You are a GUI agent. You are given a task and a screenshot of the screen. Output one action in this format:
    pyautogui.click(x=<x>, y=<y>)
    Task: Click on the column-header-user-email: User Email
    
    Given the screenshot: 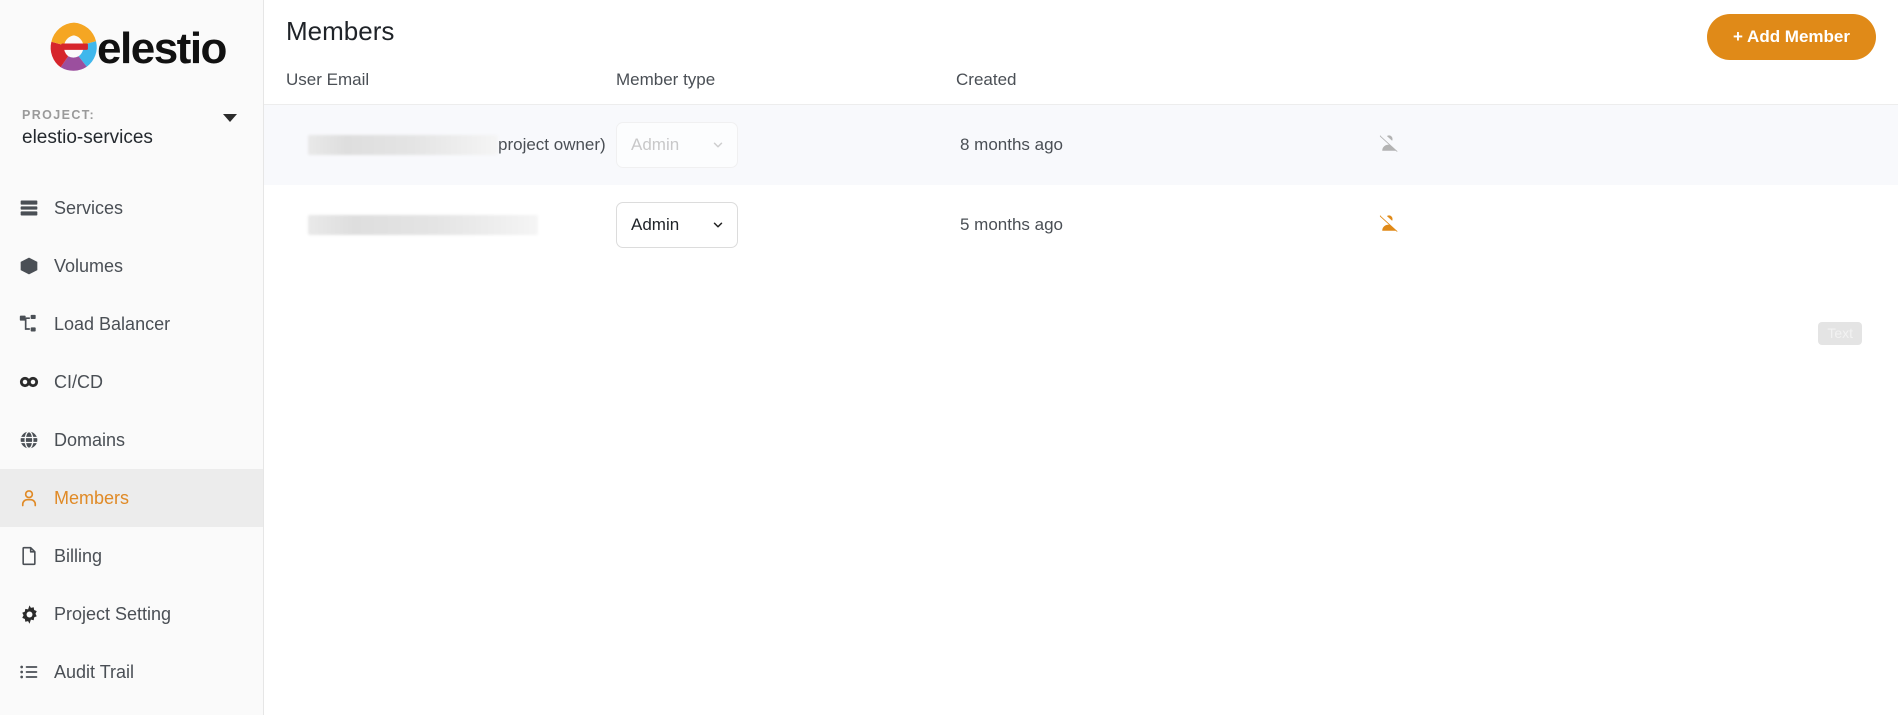 What is the action you would take?
    pyautogui.click(x=440, y=83)
    